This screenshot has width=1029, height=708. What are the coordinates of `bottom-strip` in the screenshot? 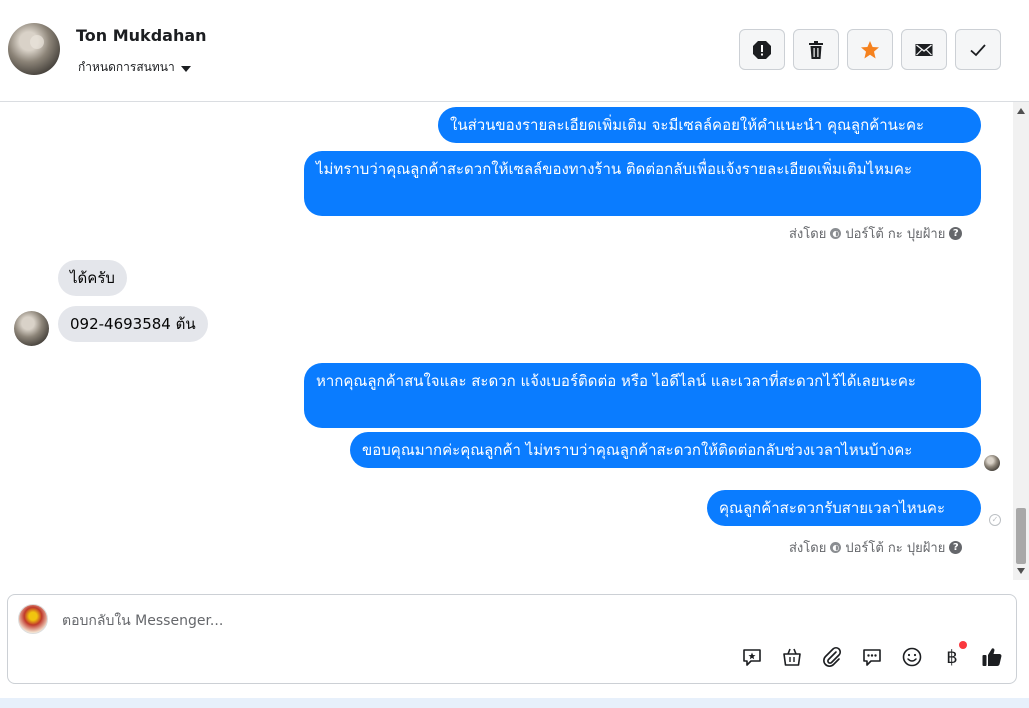 It's located at (514, 703).